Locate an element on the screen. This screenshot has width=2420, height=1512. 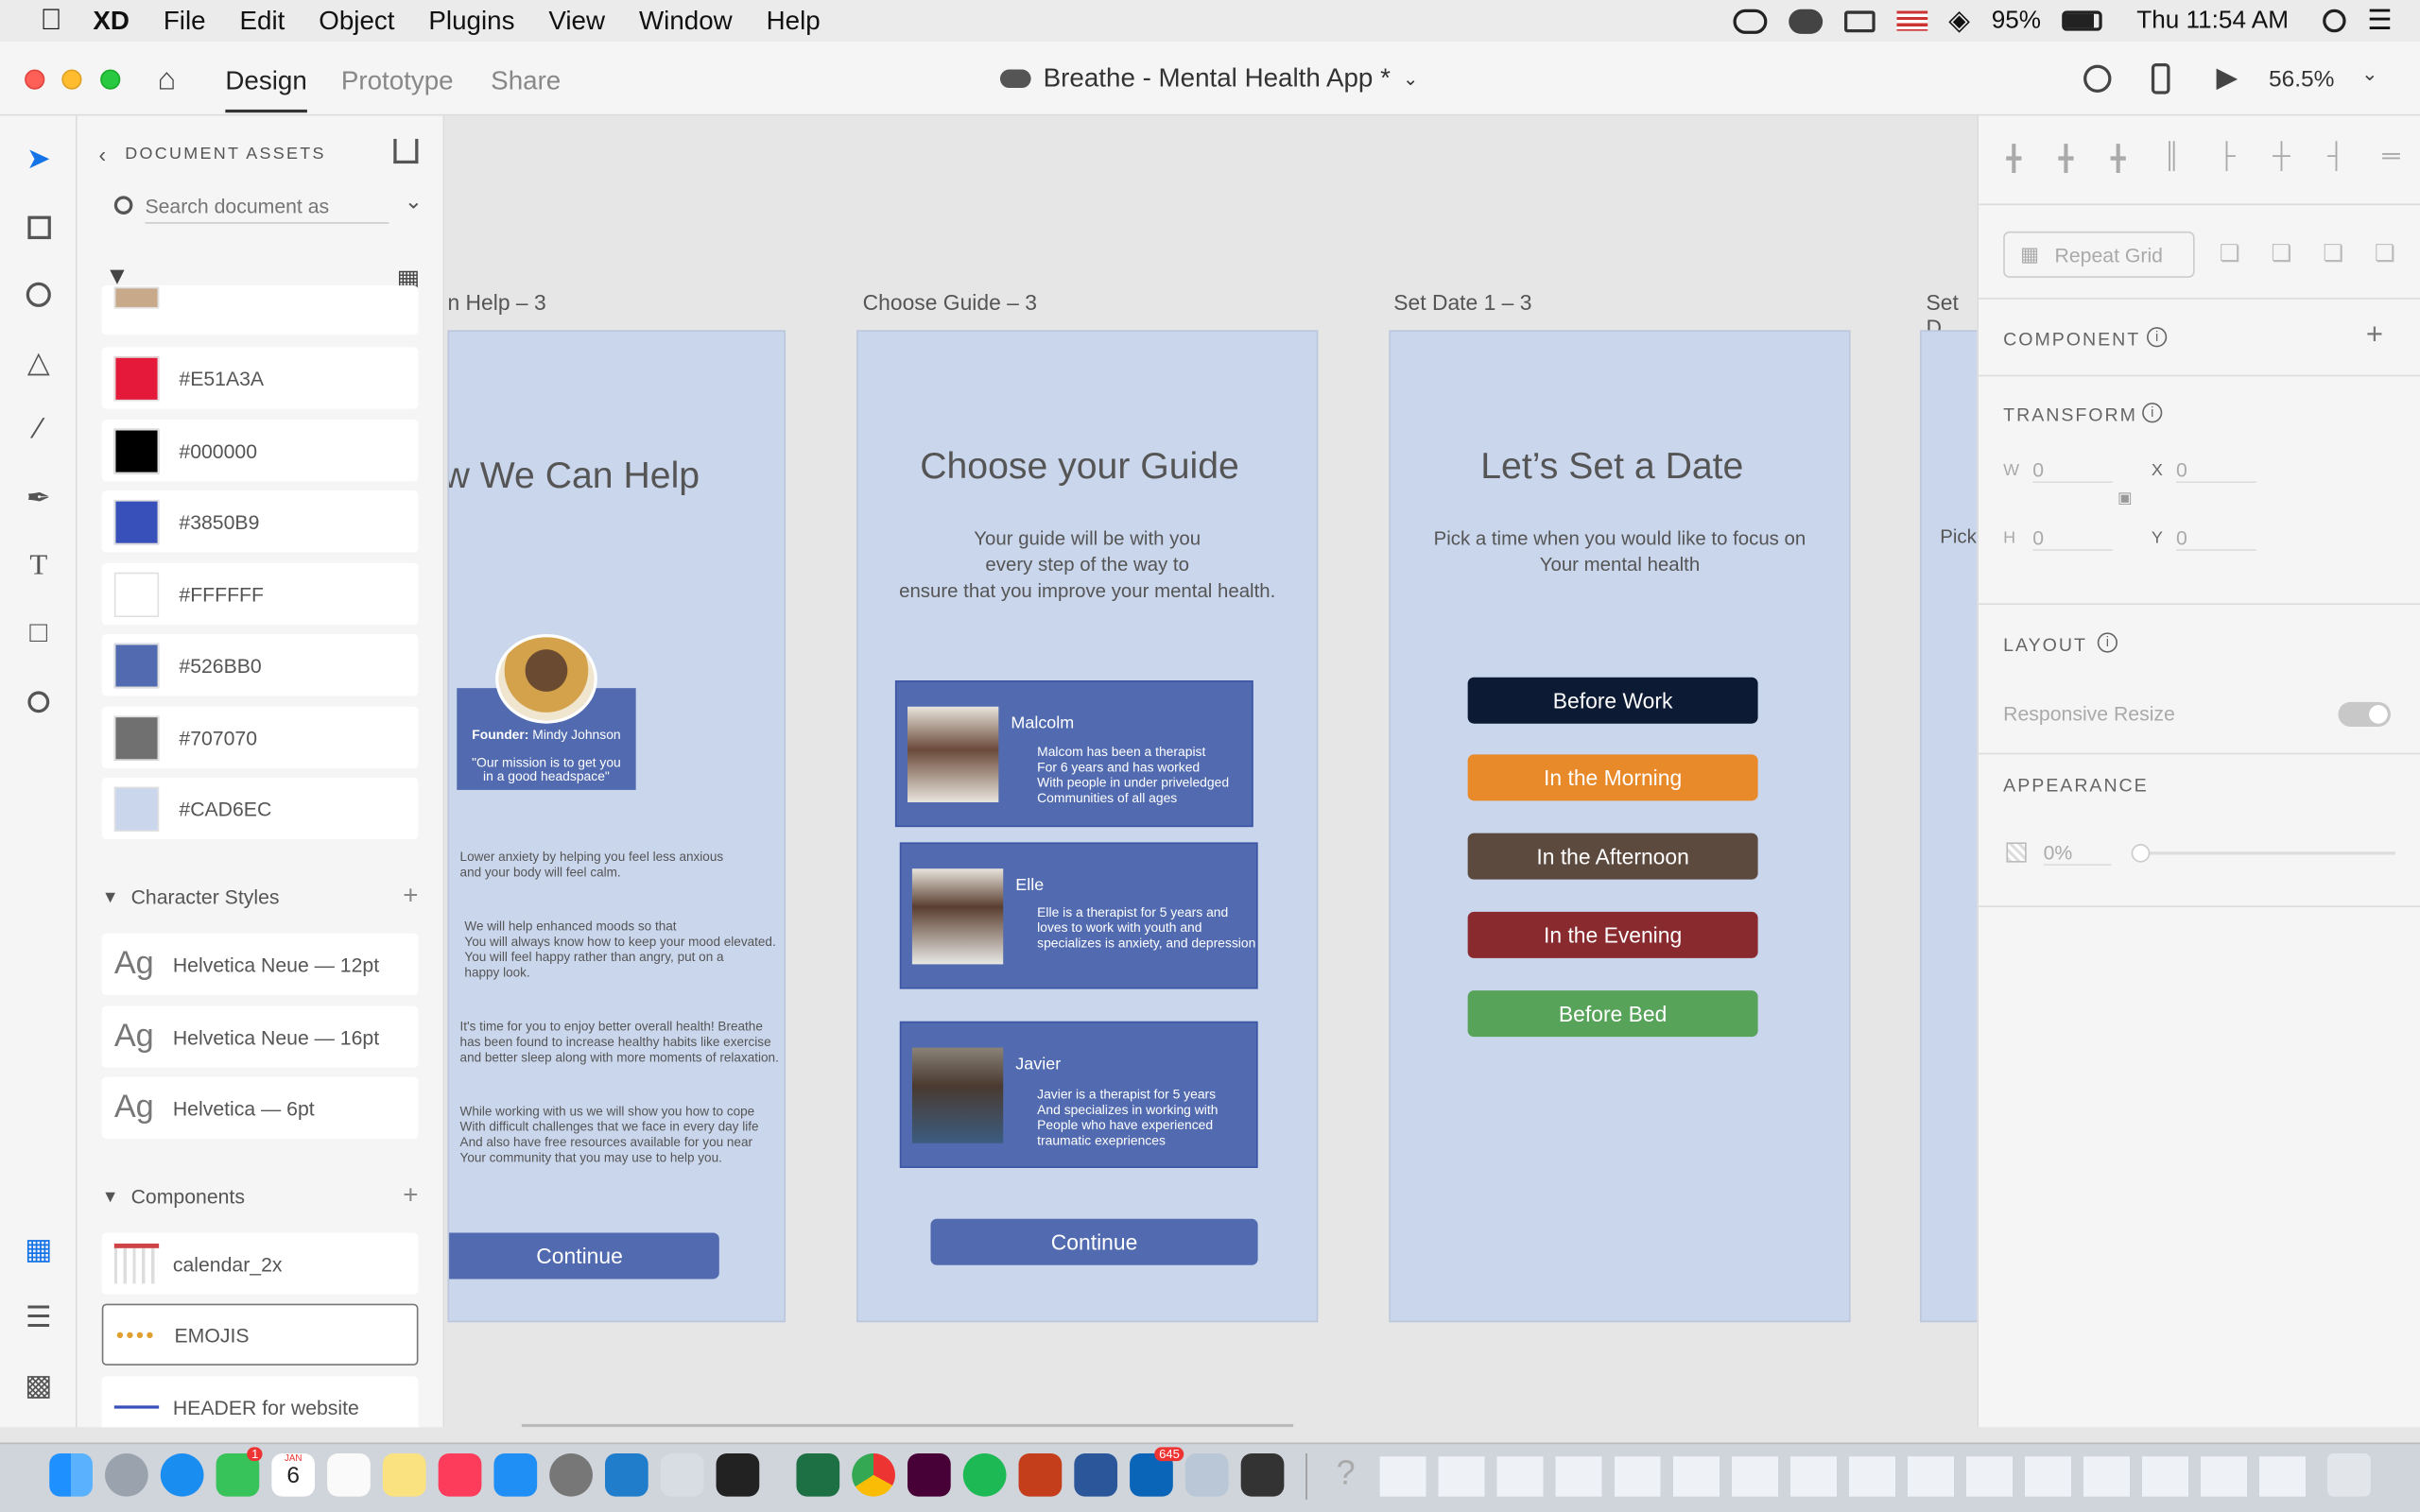
option-afternoon-button: In the Afternoon is located at coordinates (1612, 856).